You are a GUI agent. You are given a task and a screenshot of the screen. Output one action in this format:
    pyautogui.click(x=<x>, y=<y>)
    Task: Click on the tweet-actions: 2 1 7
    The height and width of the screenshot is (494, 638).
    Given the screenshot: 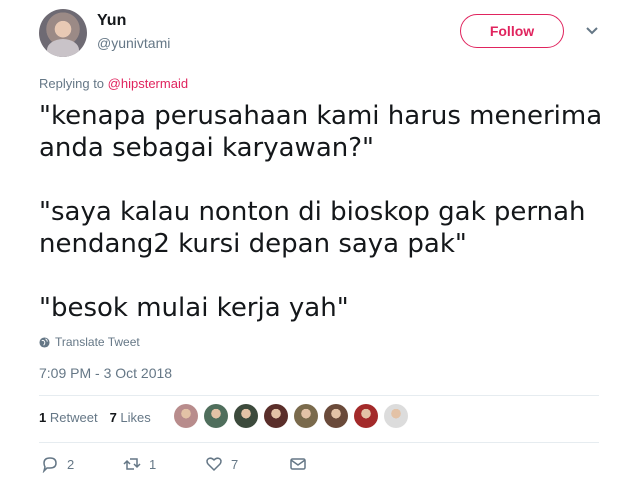 What is the action you would take?
    pyautogui.click(x=174, y=464)
    